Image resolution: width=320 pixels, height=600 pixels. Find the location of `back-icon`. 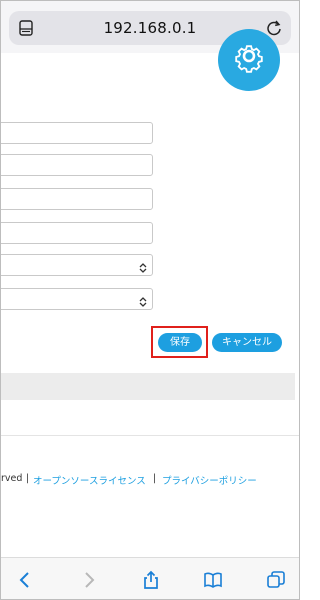

back-icon is located at coordinates (25, 580).